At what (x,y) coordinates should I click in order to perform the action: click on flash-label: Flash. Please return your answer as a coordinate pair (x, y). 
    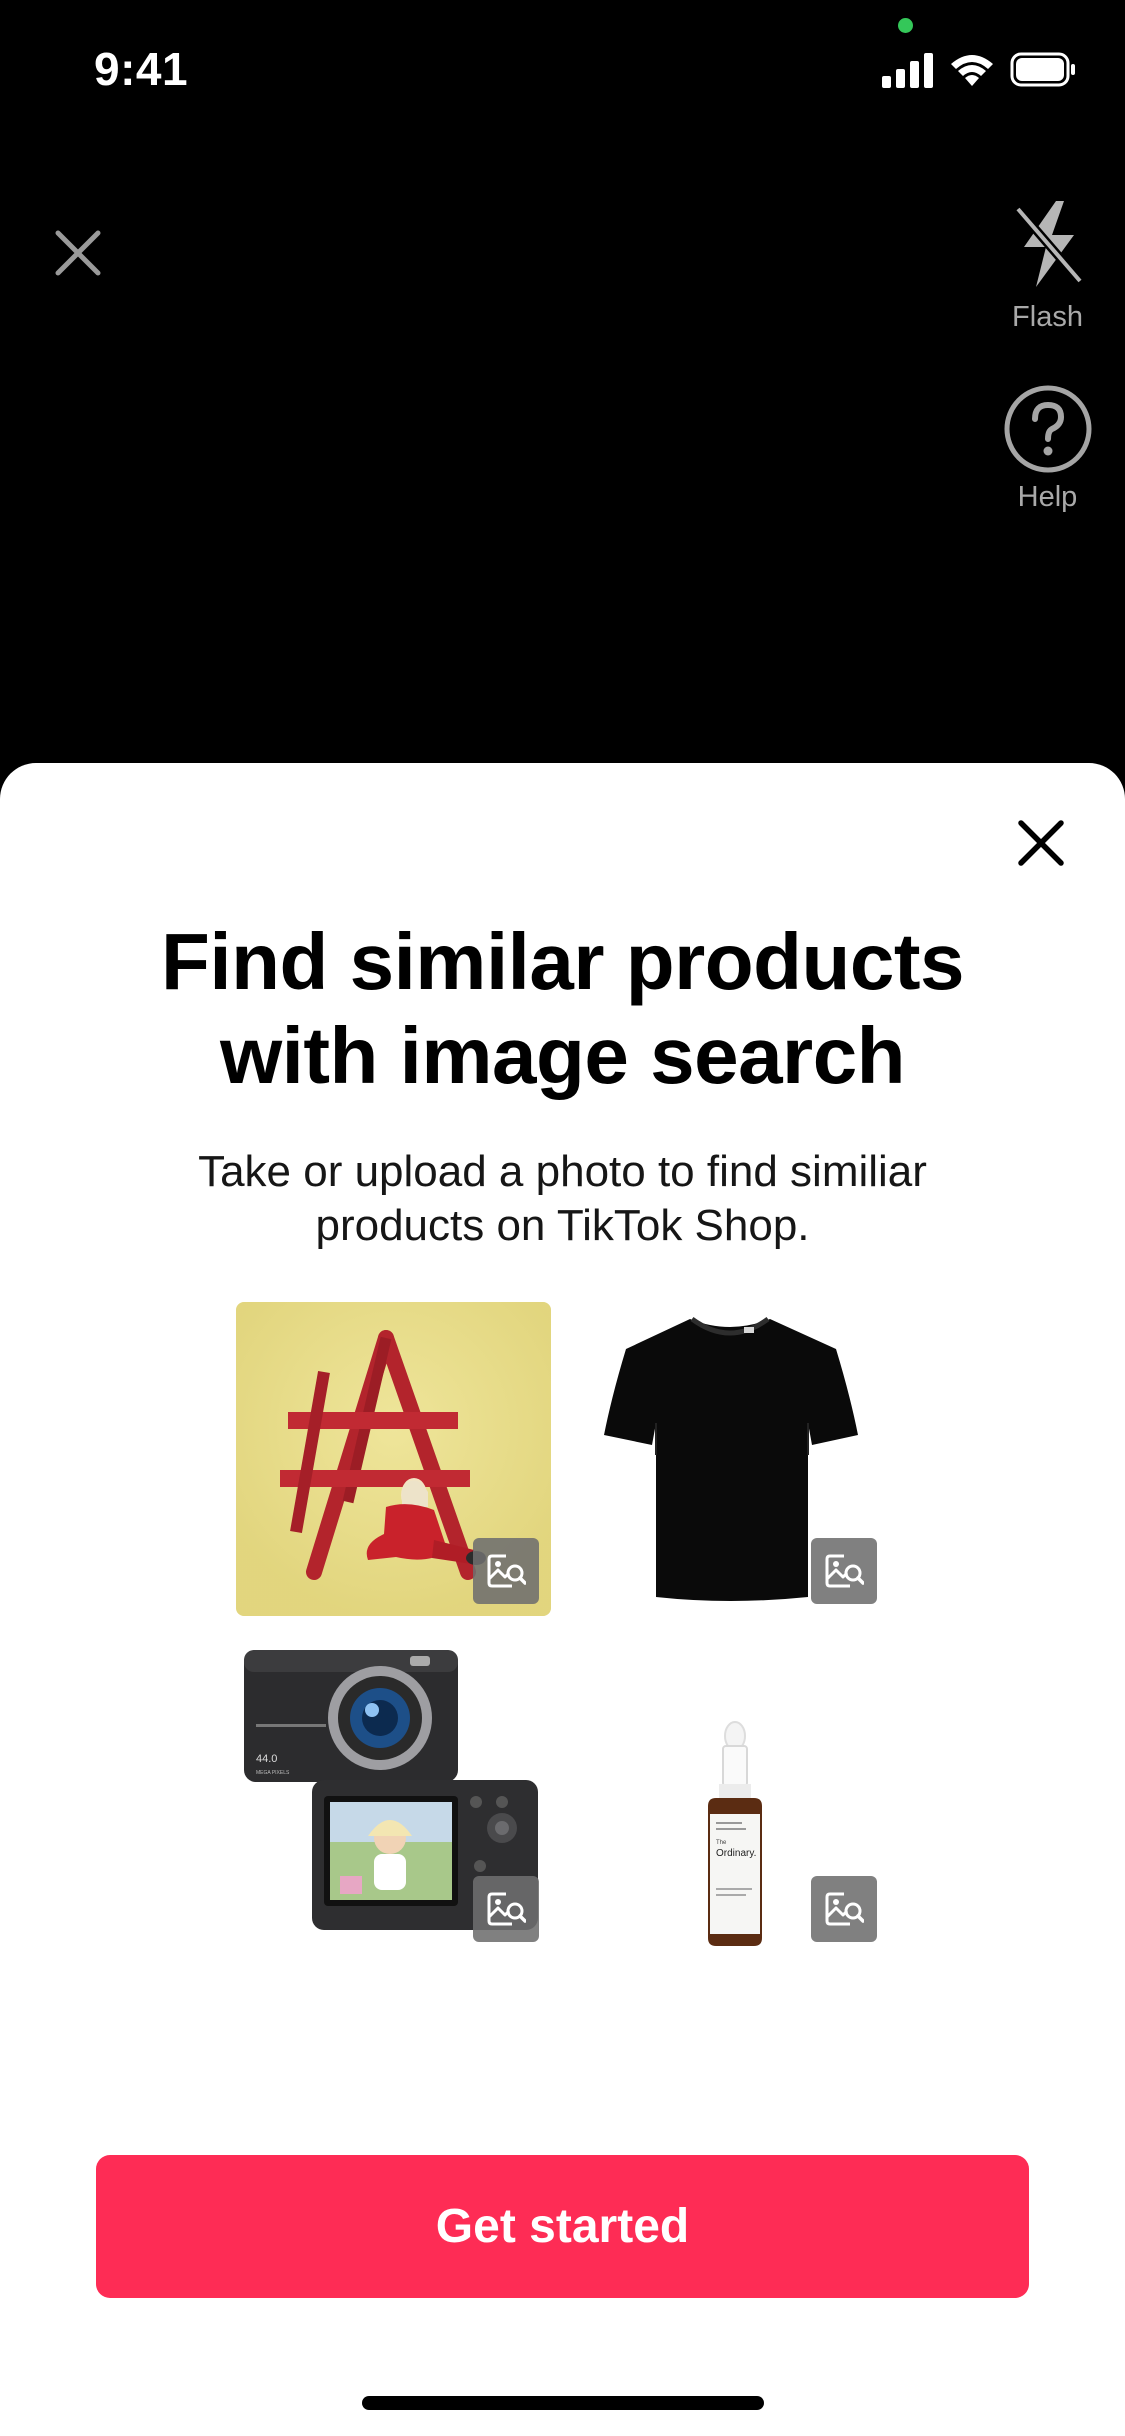
    Looking at the image, I should click on (1047, 317).